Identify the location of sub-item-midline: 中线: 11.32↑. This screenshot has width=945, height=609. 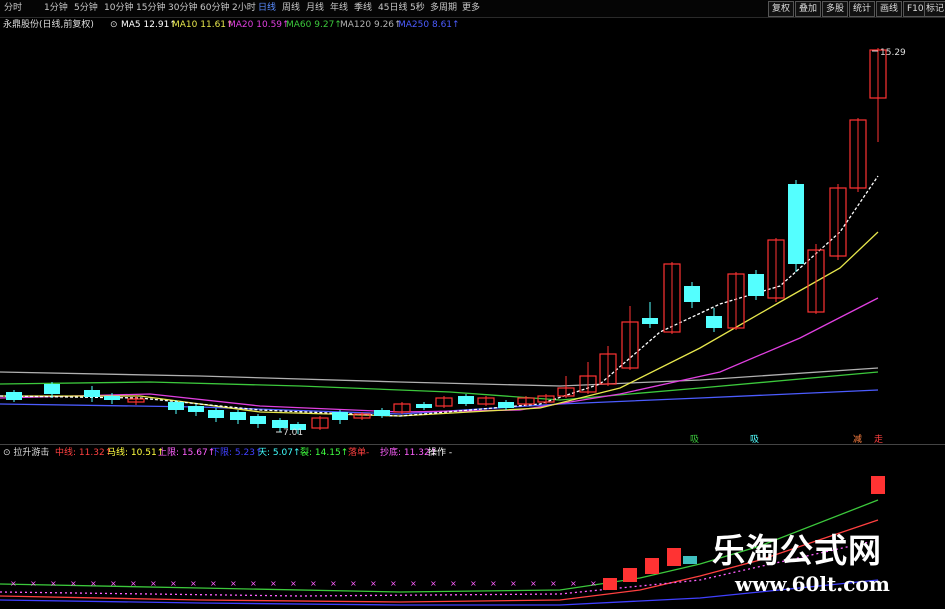
(84, 453).